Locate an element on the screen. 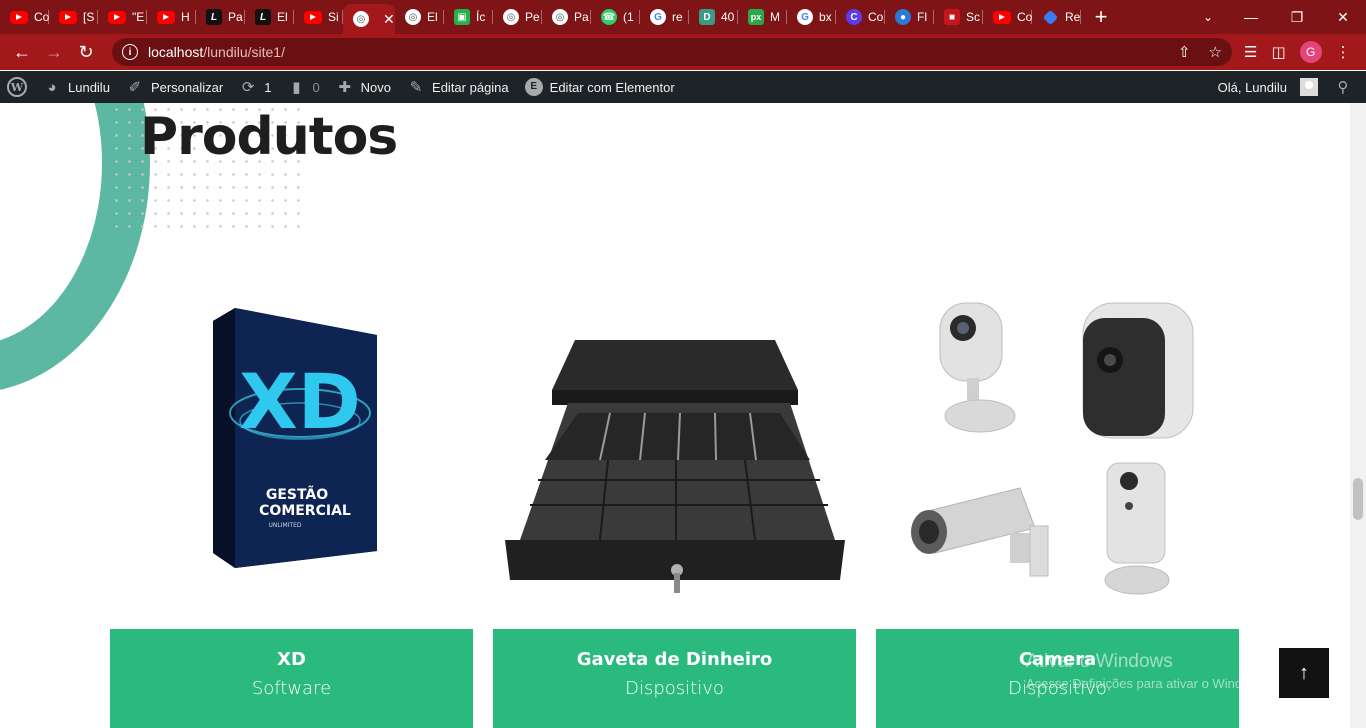 The width and height of the screenshot is (1366, 728). browser-tab: ◎ Pa is located at coordinates (566, 17).